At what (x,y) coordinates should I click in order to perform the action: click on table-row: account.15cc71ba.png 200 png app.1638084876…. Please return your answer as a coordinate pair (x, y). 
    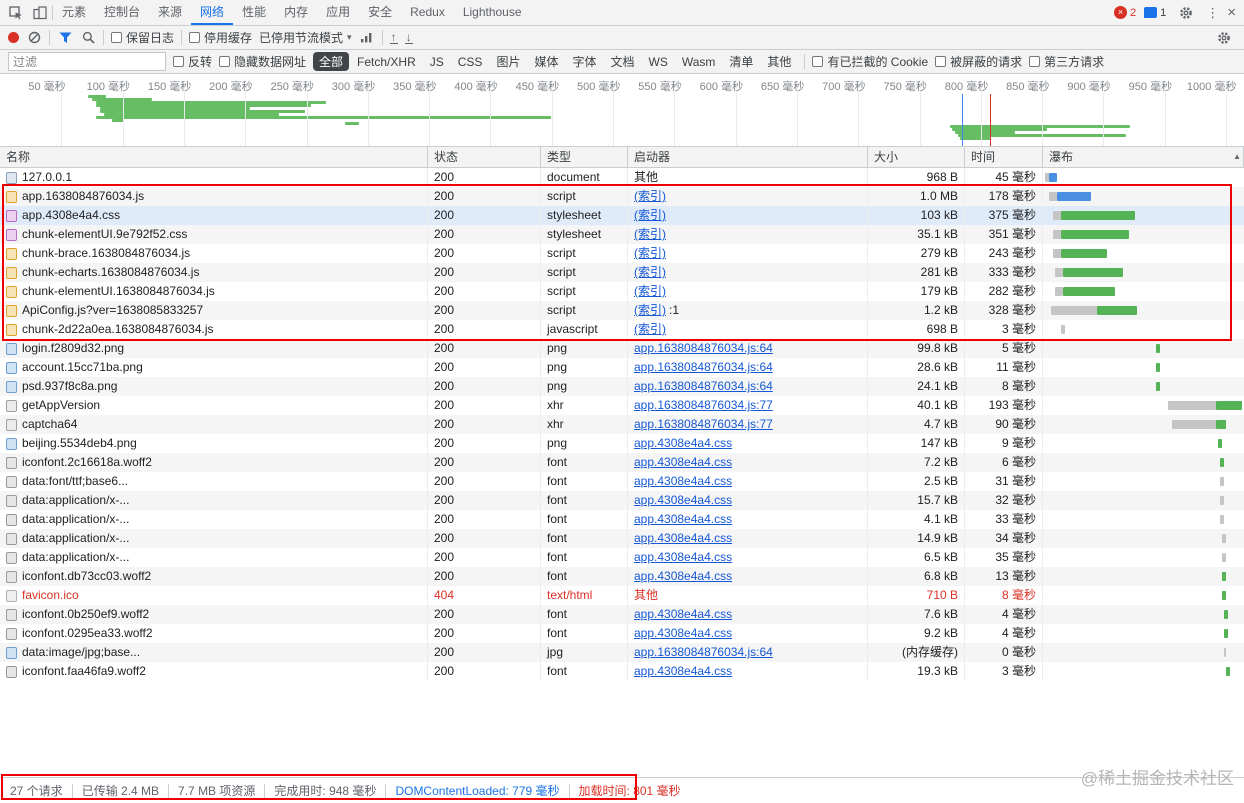
    Looking at the image, I should click on (622, 367).